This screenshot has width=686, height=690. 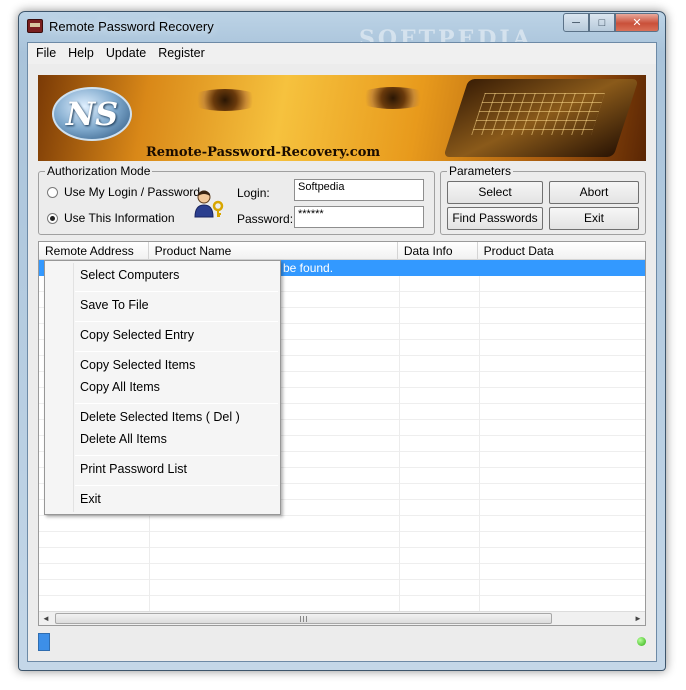 What do you see at coordinates (342, 118) in the screenshot?
I see `product-banner: NS Remote-Password-Recovery.com` at bounding box center [342, 118].